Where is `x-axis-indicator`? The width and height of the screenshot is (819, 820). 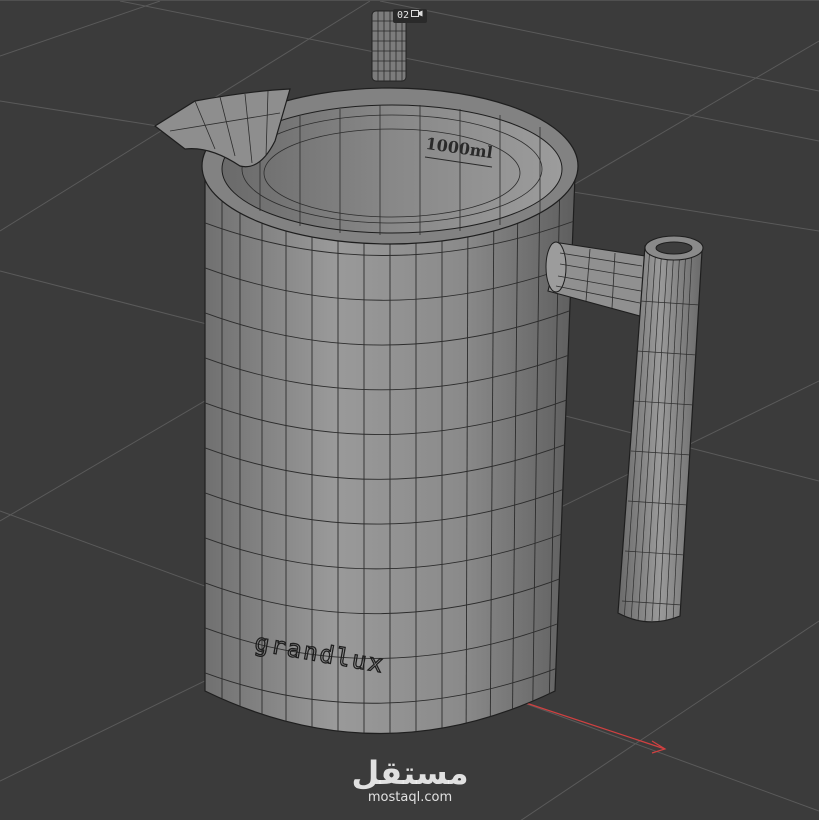
x-axis-indicator is located at coordinates (593, 727).